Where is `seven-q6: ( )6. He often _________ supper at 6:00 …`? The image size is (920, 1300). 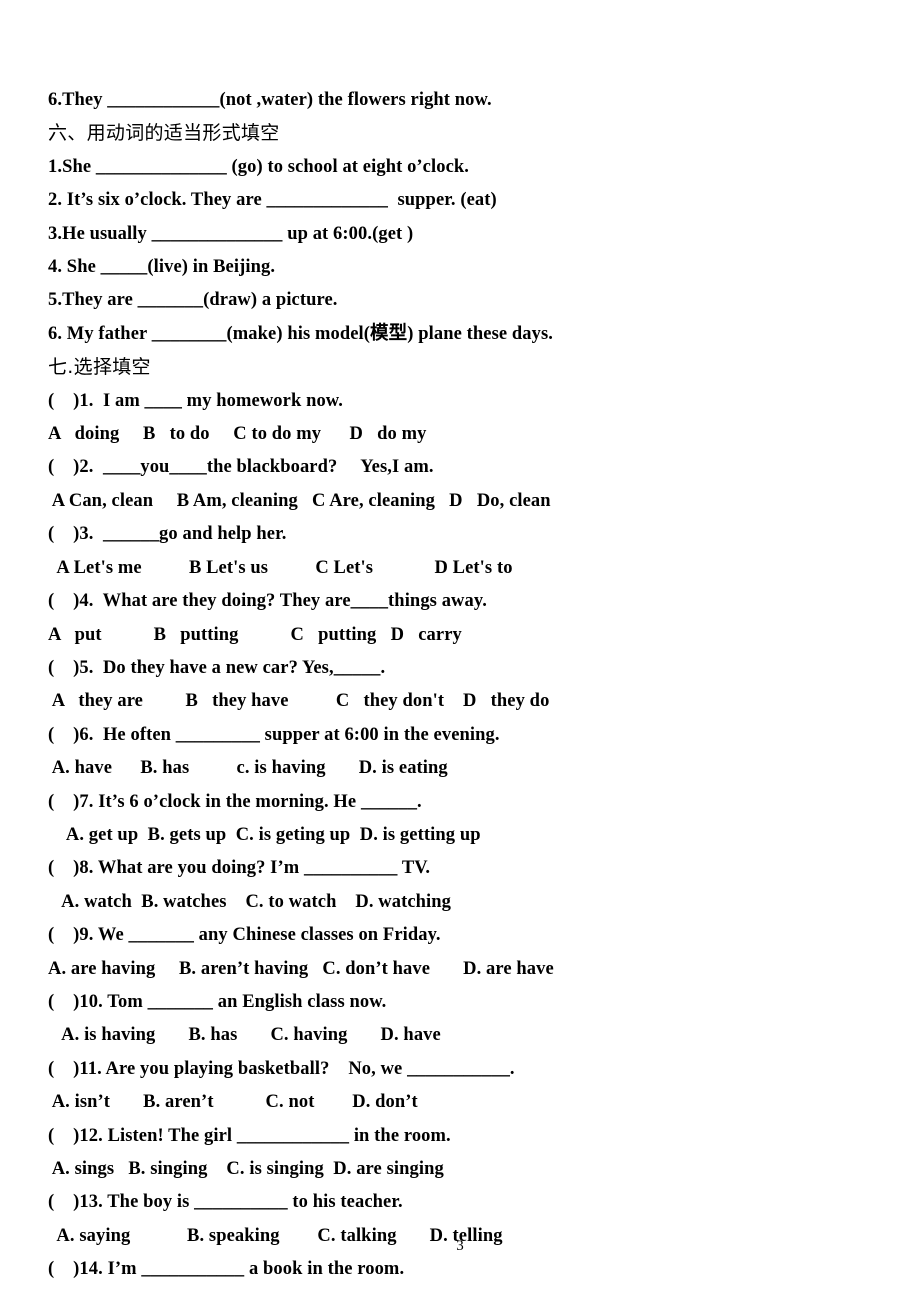
seven-q6: ( )6. He often _________ supper at 6:00 … is located at coordinates (274, 734).